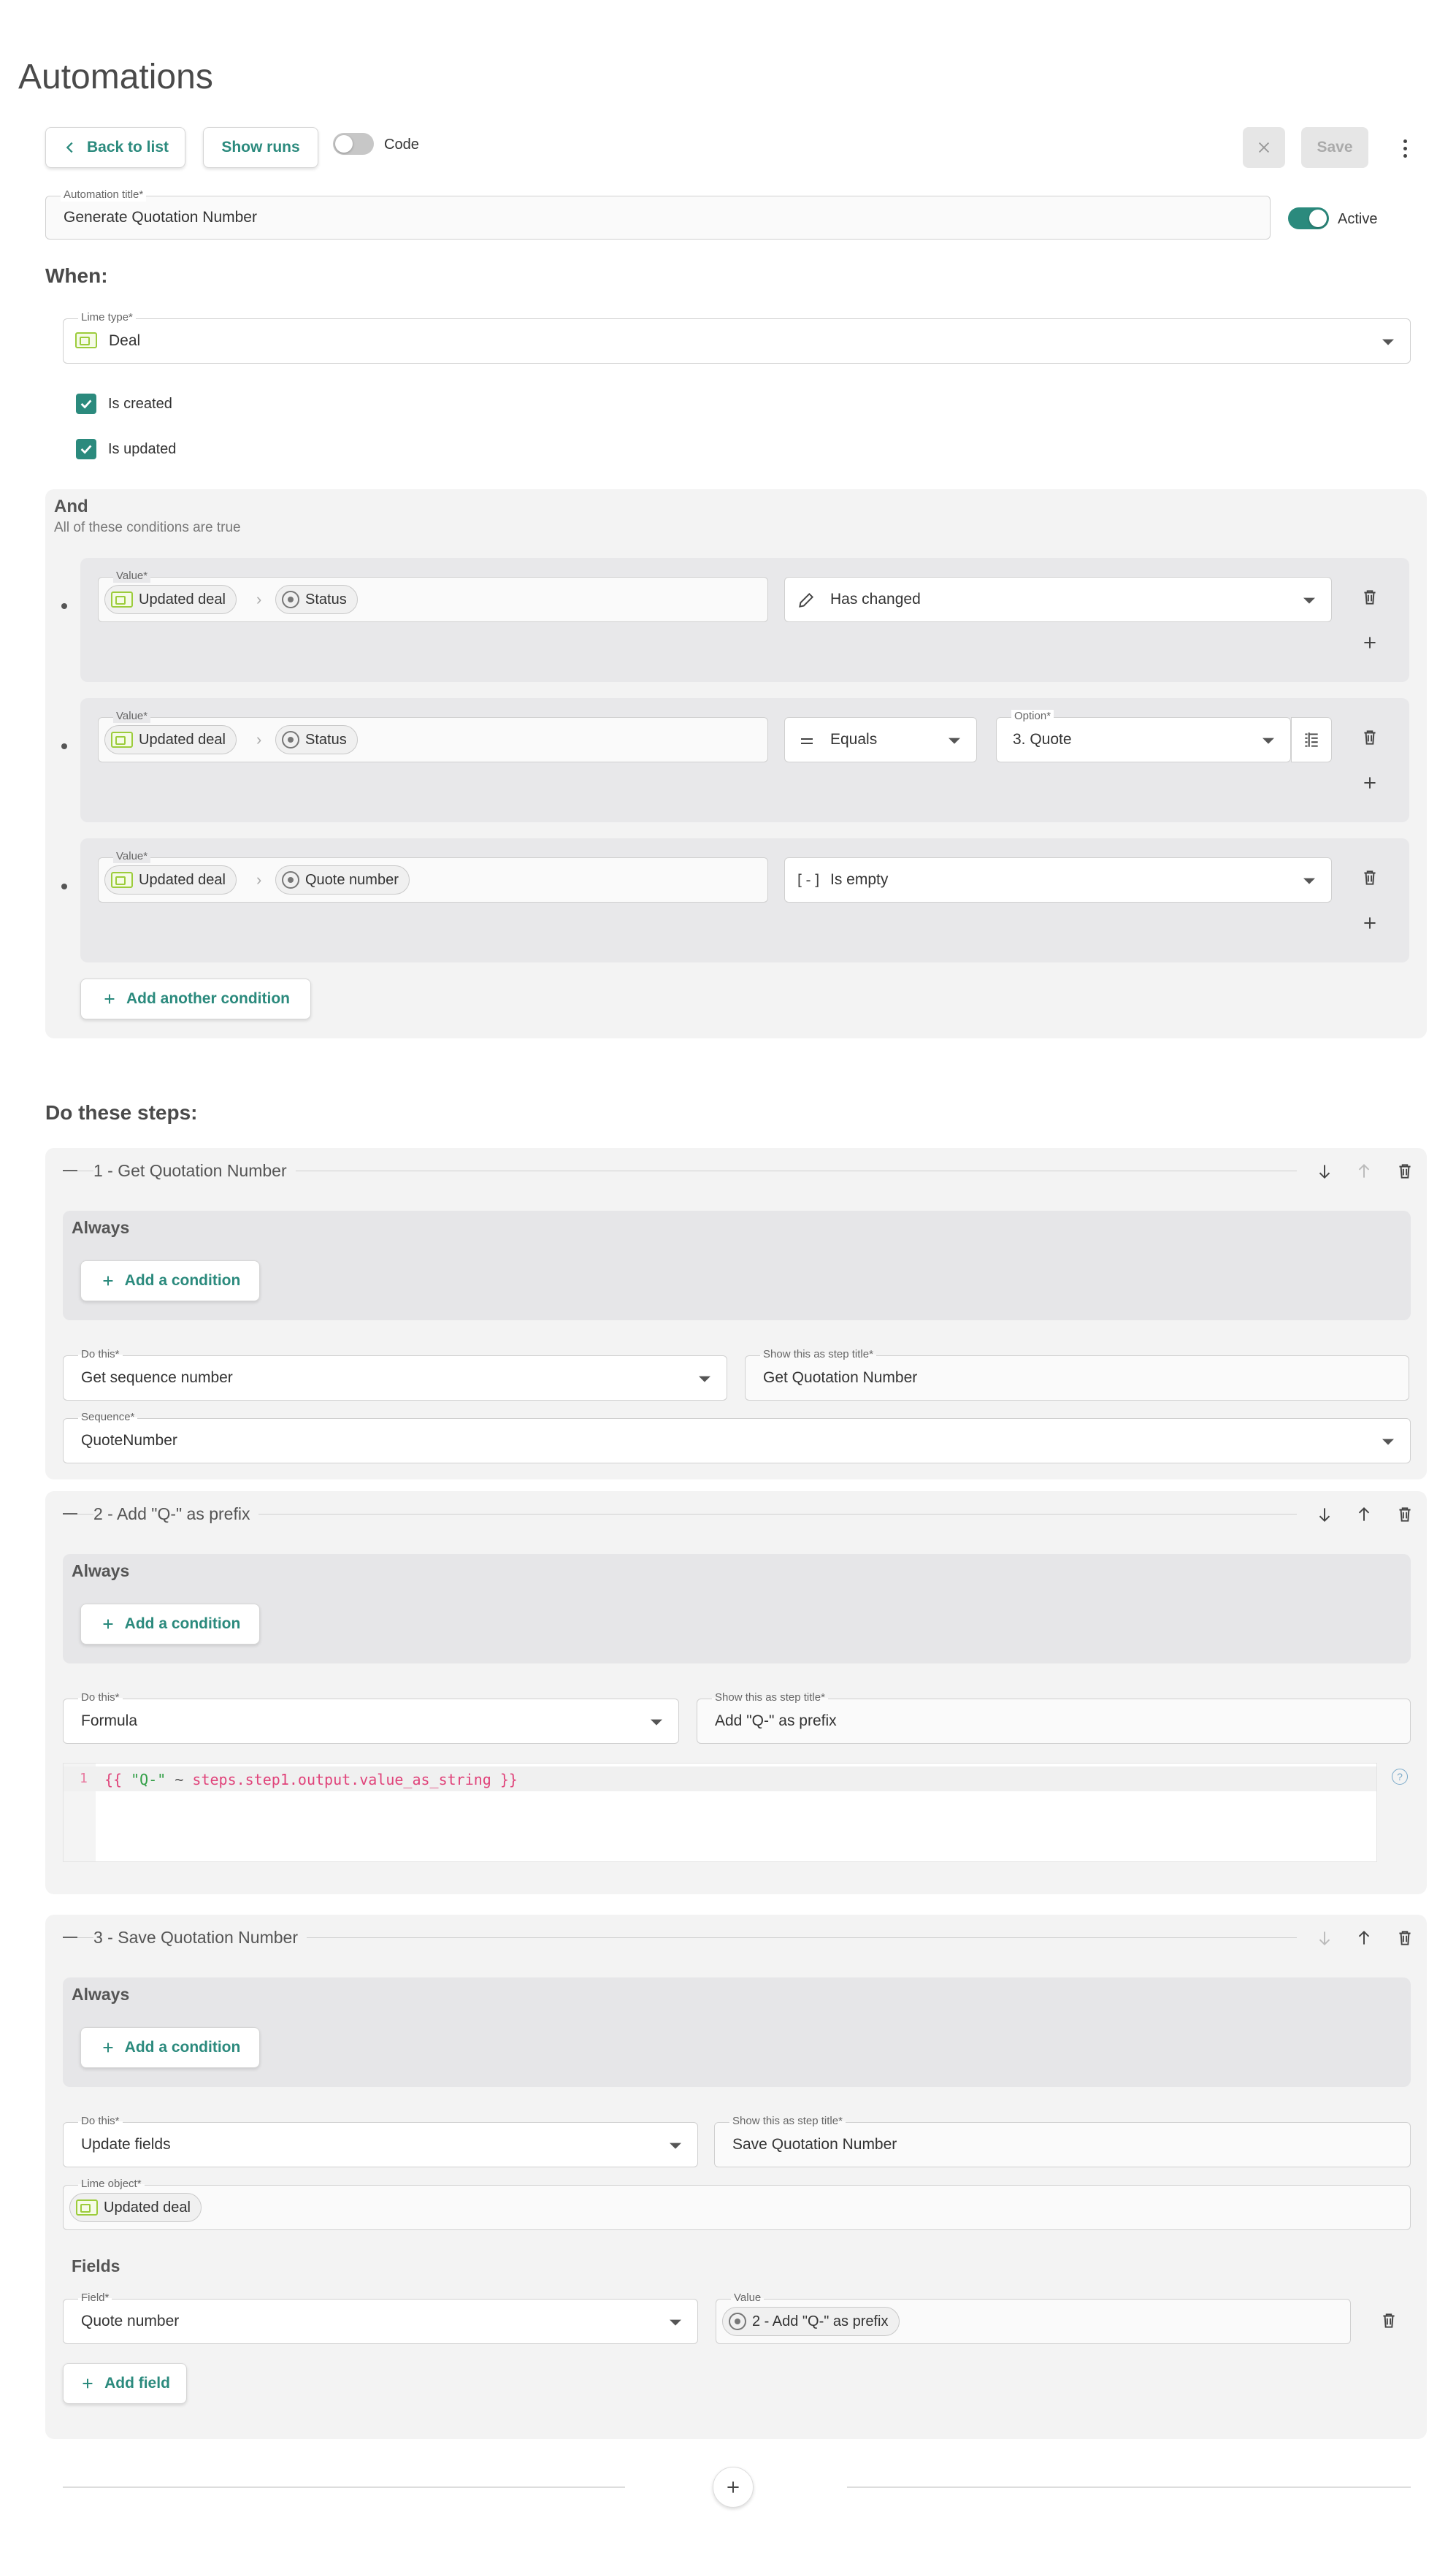  I want to click on option-list-button, so click(1311, 739).